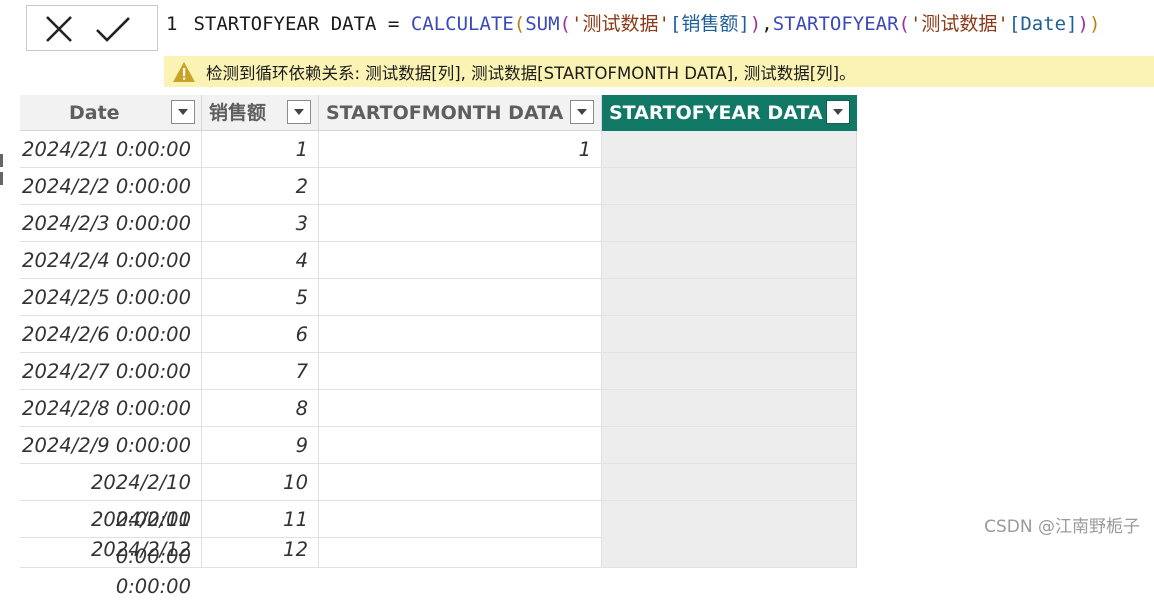  What do you see at coordinates (111, 297) in the screenshot?
I see `cell-date: 2024/2/5 0:00:00` at bounding box center [111, 297].